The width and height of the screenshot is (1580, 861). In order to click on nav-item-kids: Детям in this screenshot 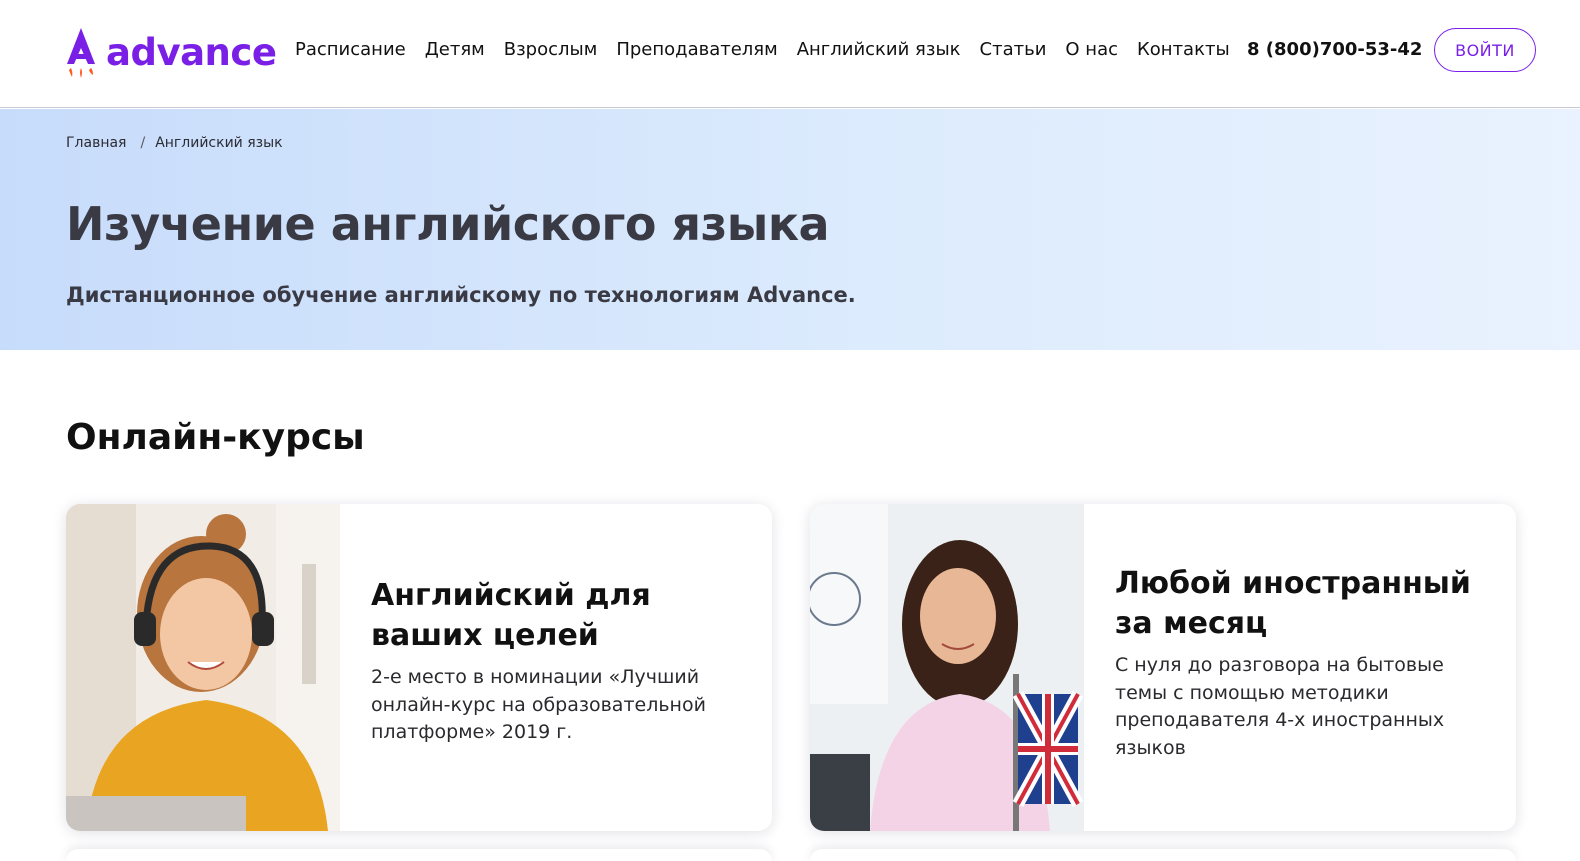, I will do `click(455, 50)`.